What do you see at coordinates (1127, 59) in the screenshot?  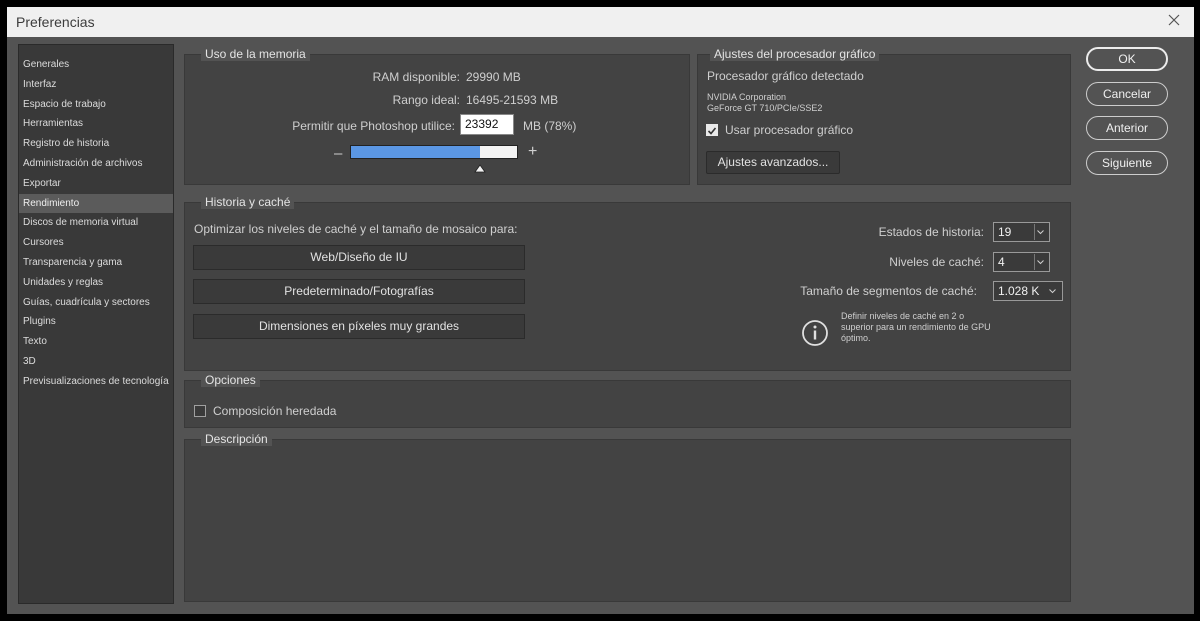 I see `ok-button: OK` at bounding box center [1127, 59].